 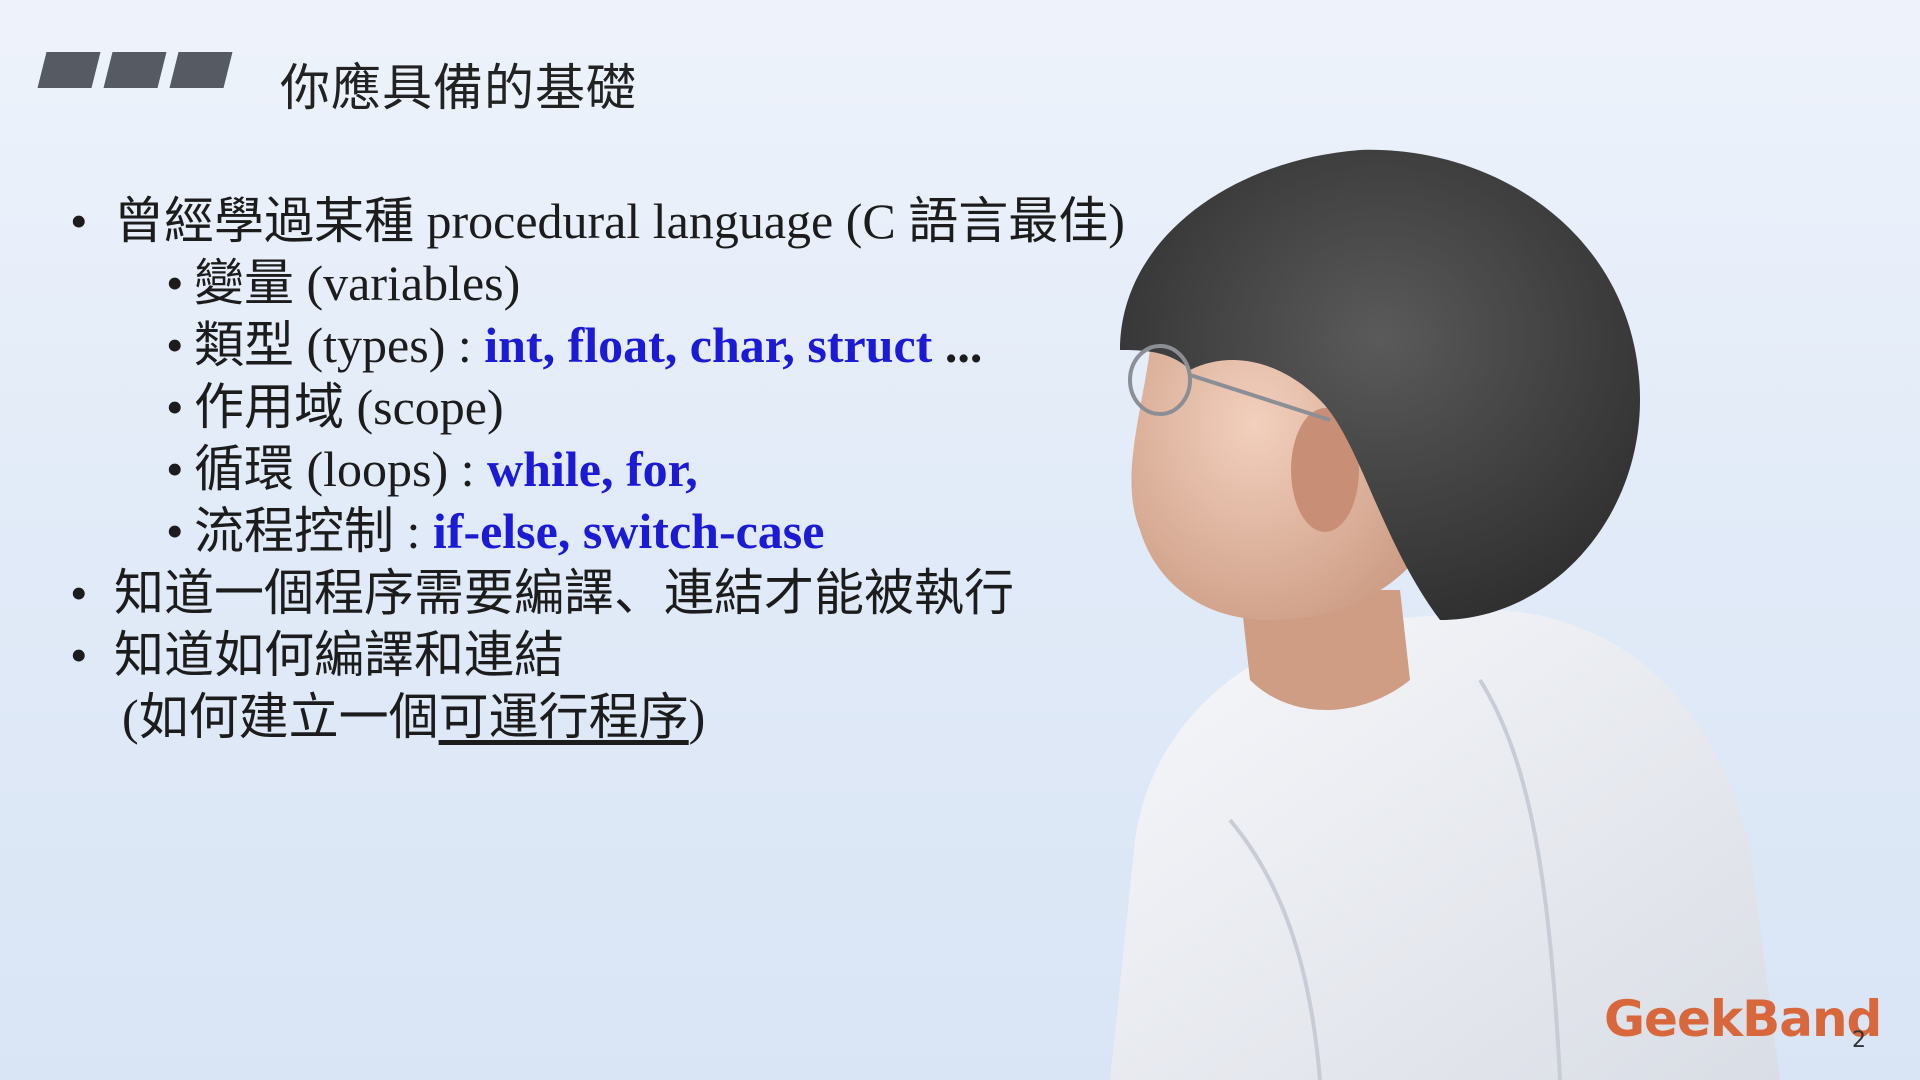 I want to click on keywords-loops: while, for,, so click(x=592, y=469).